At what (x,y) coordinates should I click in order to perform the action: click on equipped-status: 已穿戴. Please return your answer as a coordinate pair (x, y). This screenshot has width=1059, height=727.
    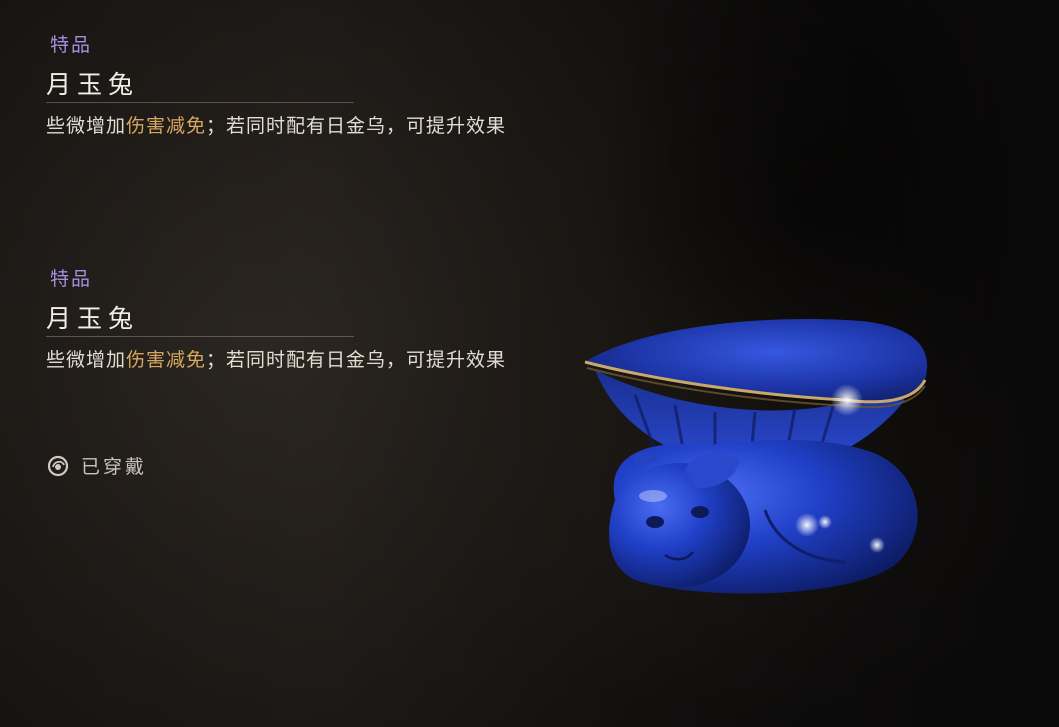
    Looking at the image, I should click on (97, 465).